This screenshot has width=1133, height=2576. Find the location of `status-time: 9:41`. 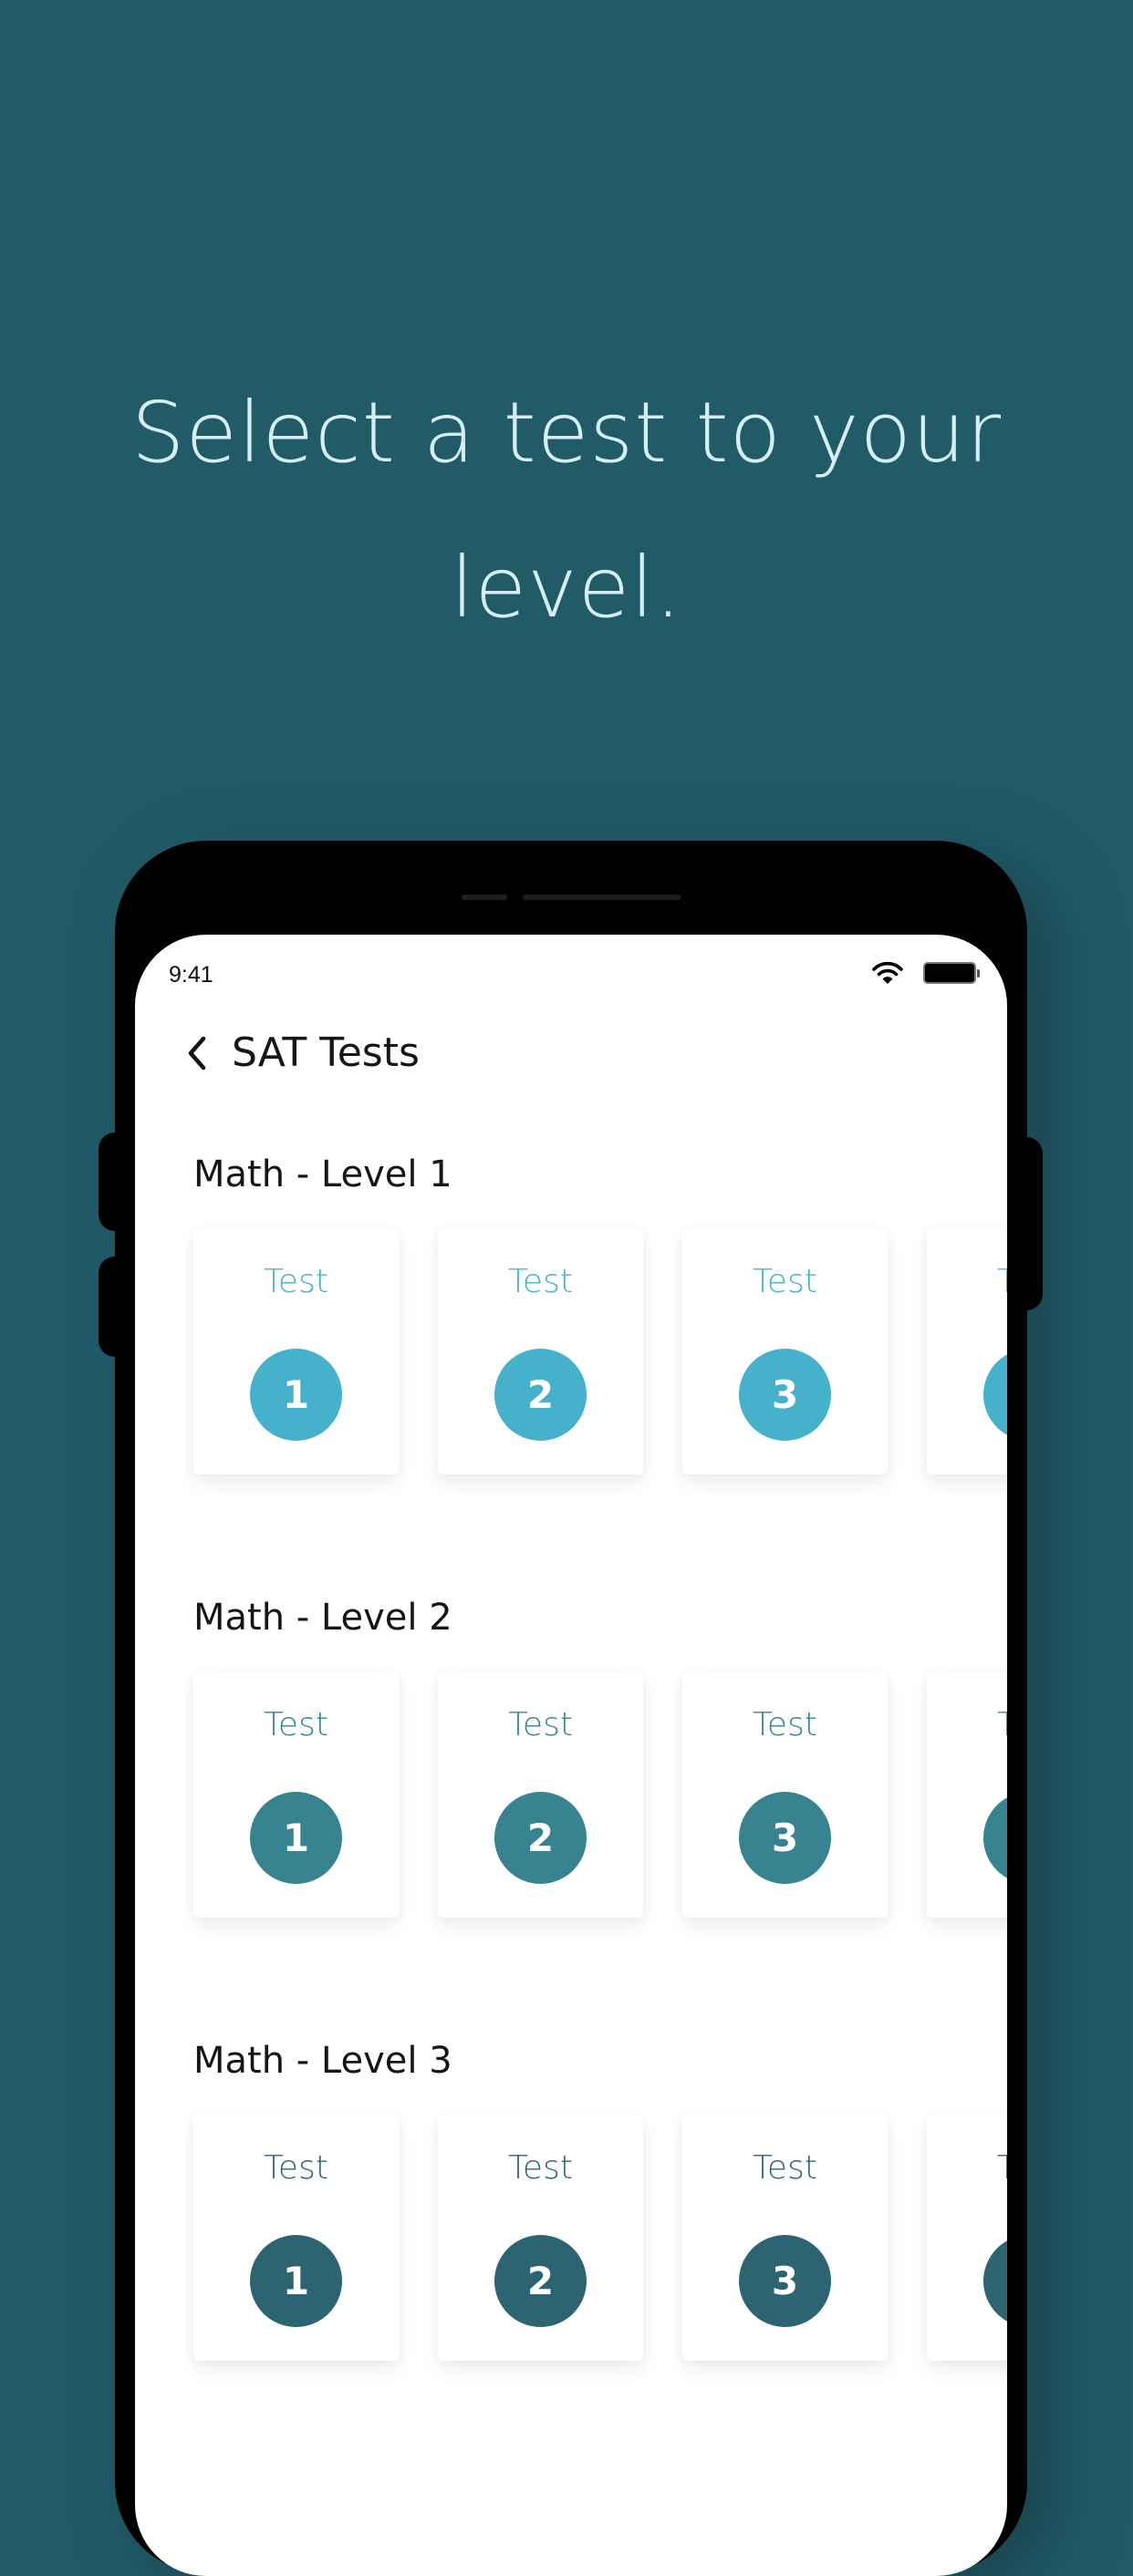

status-time: 9:41 is located at coordinates (191, 975).